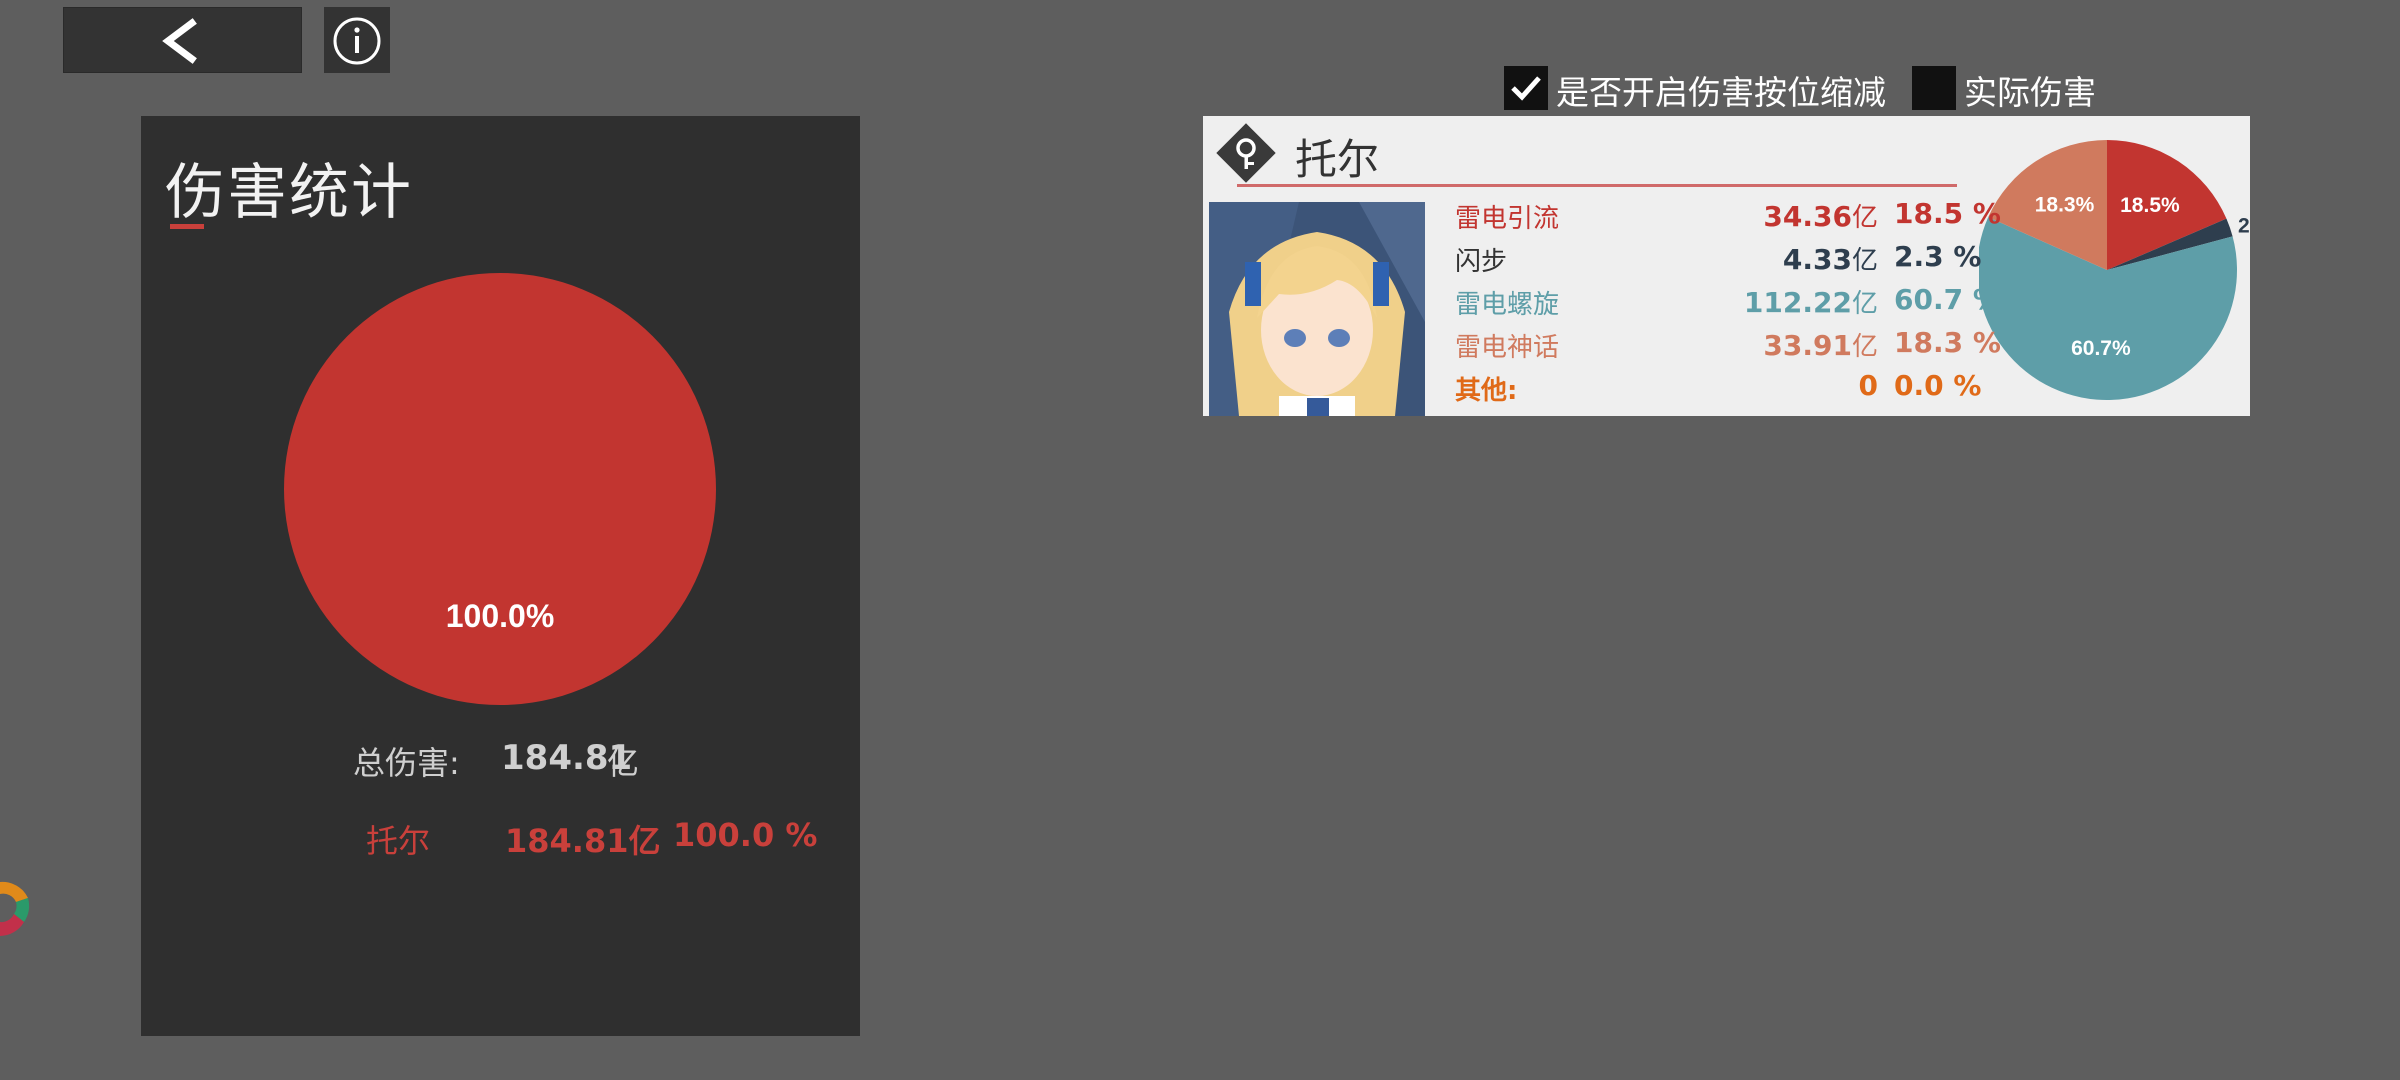 This screenshot has width=2400, height=1080. Describe the element at coordinates (1337, 159) in the screenshot. I see `character-name: 托尔` at that location.